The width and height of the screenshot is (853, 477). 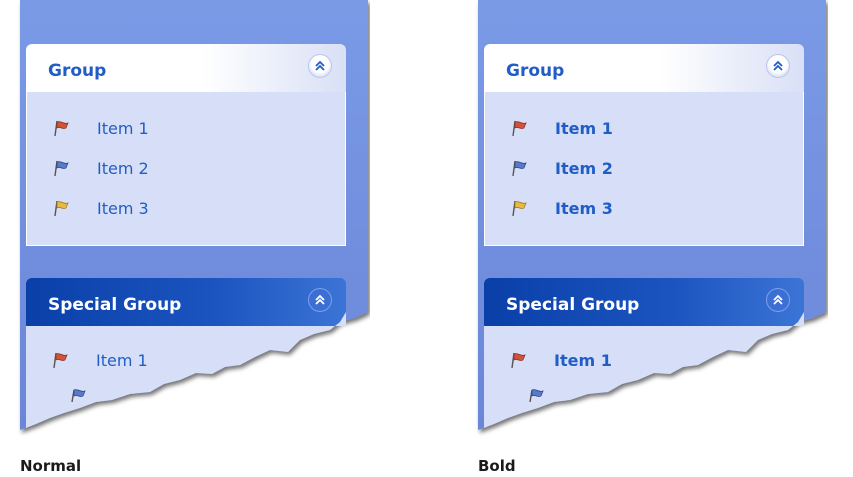 What do you see at coordinates (51, 466) in the screenshot?
I see `panel-caption: Normal` at bounding box center [51, 466].